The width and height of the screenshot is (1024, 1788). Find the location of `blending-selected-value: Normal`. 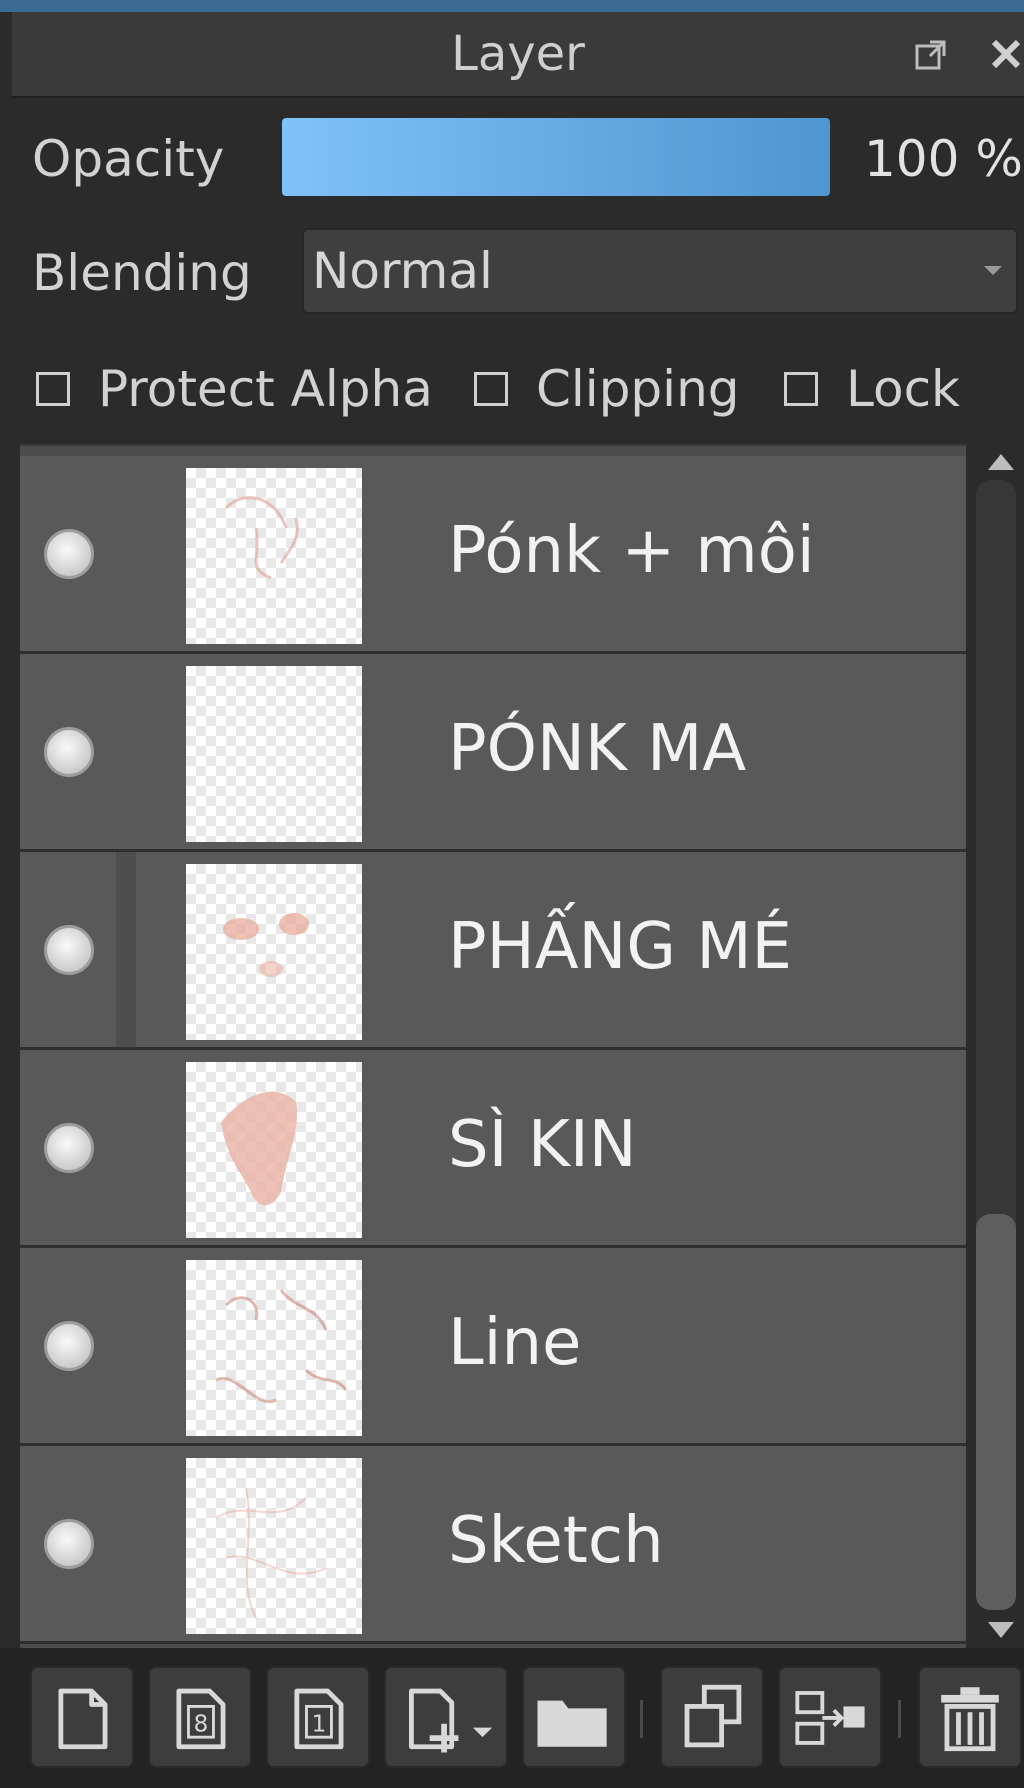

blending-selected-value: Normal is located at coordinates (402, 271).